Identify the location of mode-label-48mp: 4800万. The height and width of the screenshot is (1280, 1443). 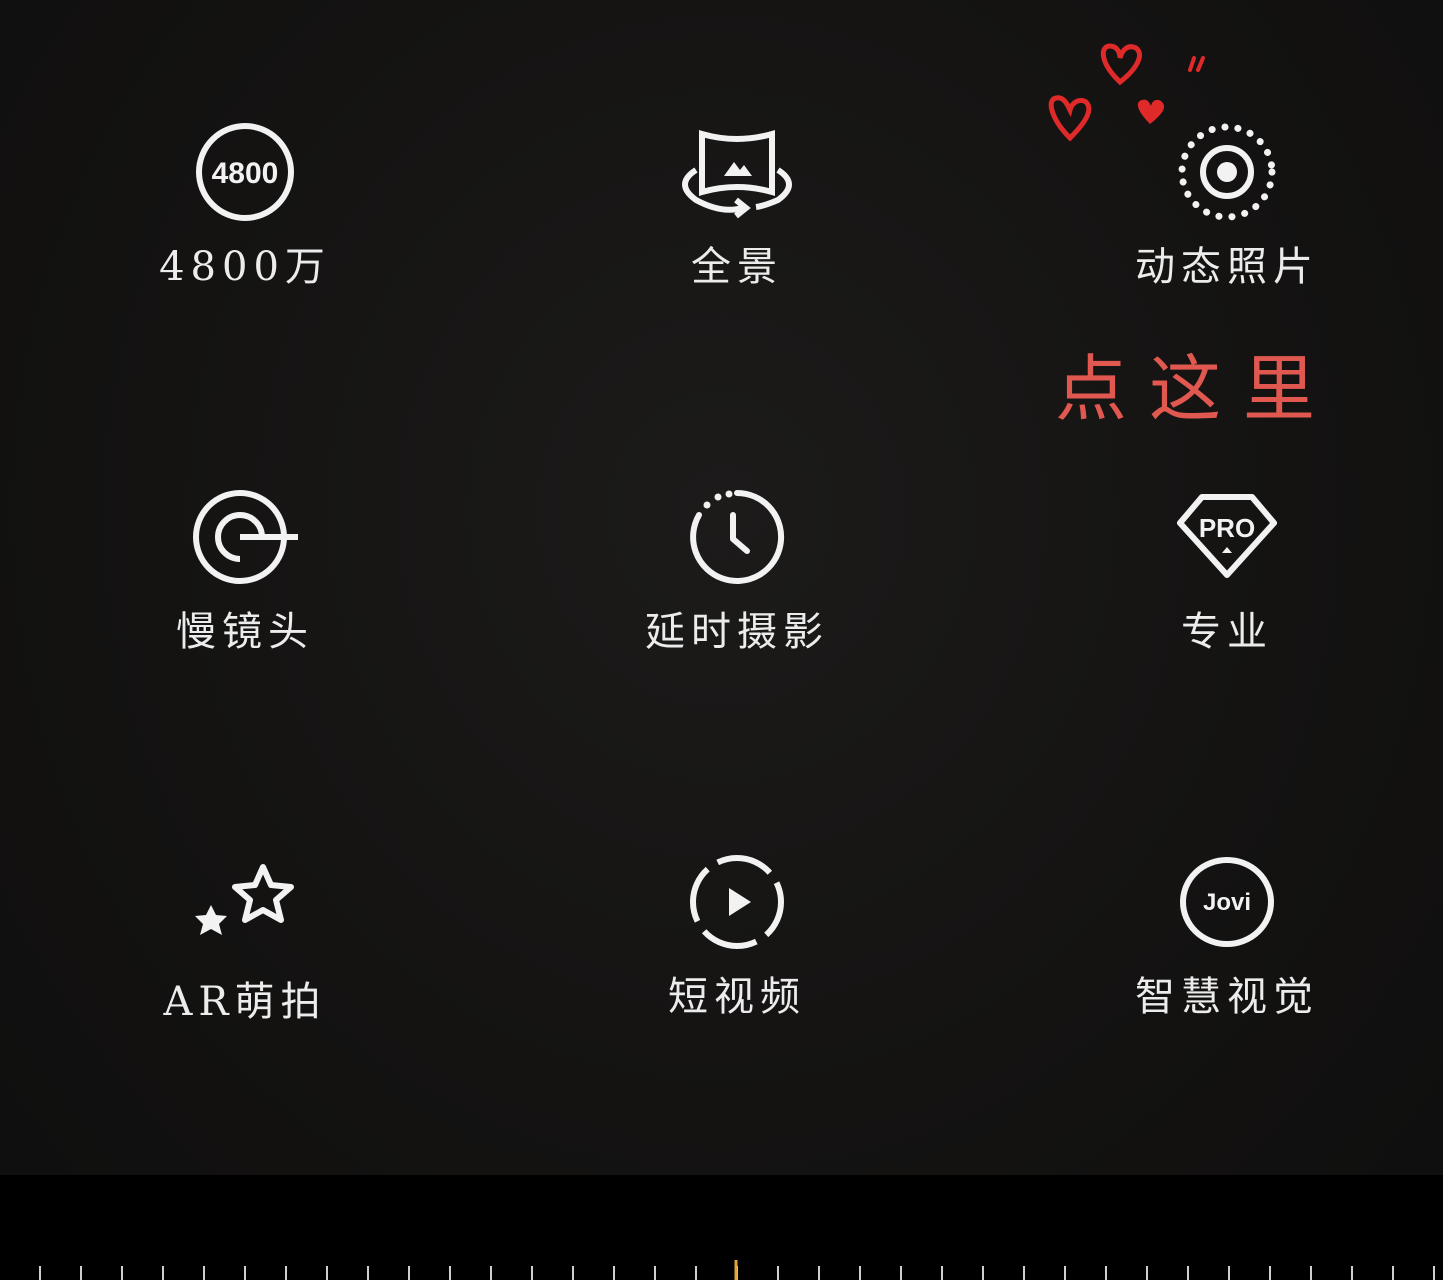
(245, 267).